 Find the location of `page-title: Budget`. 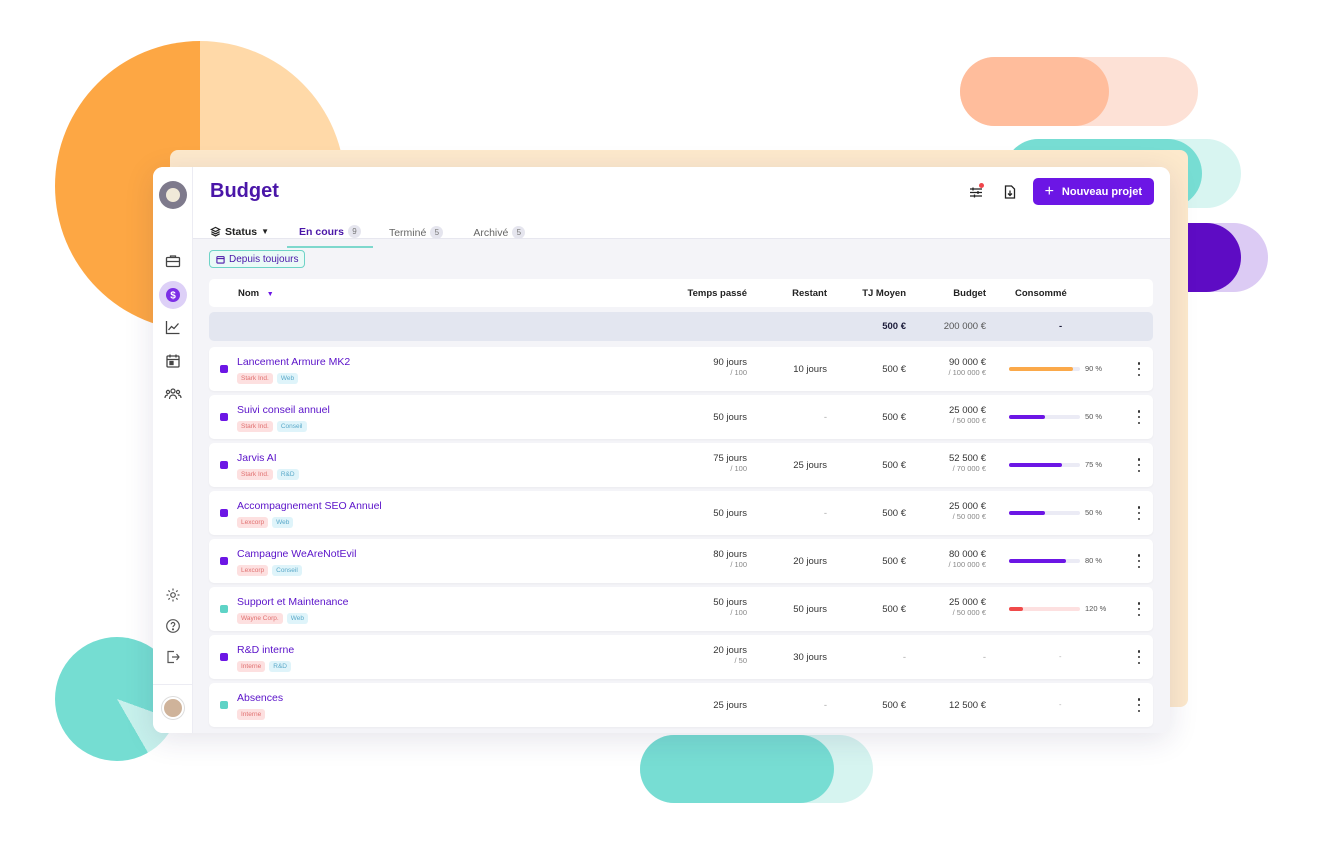

page-title: Budget is located at coordinates (244, 191).